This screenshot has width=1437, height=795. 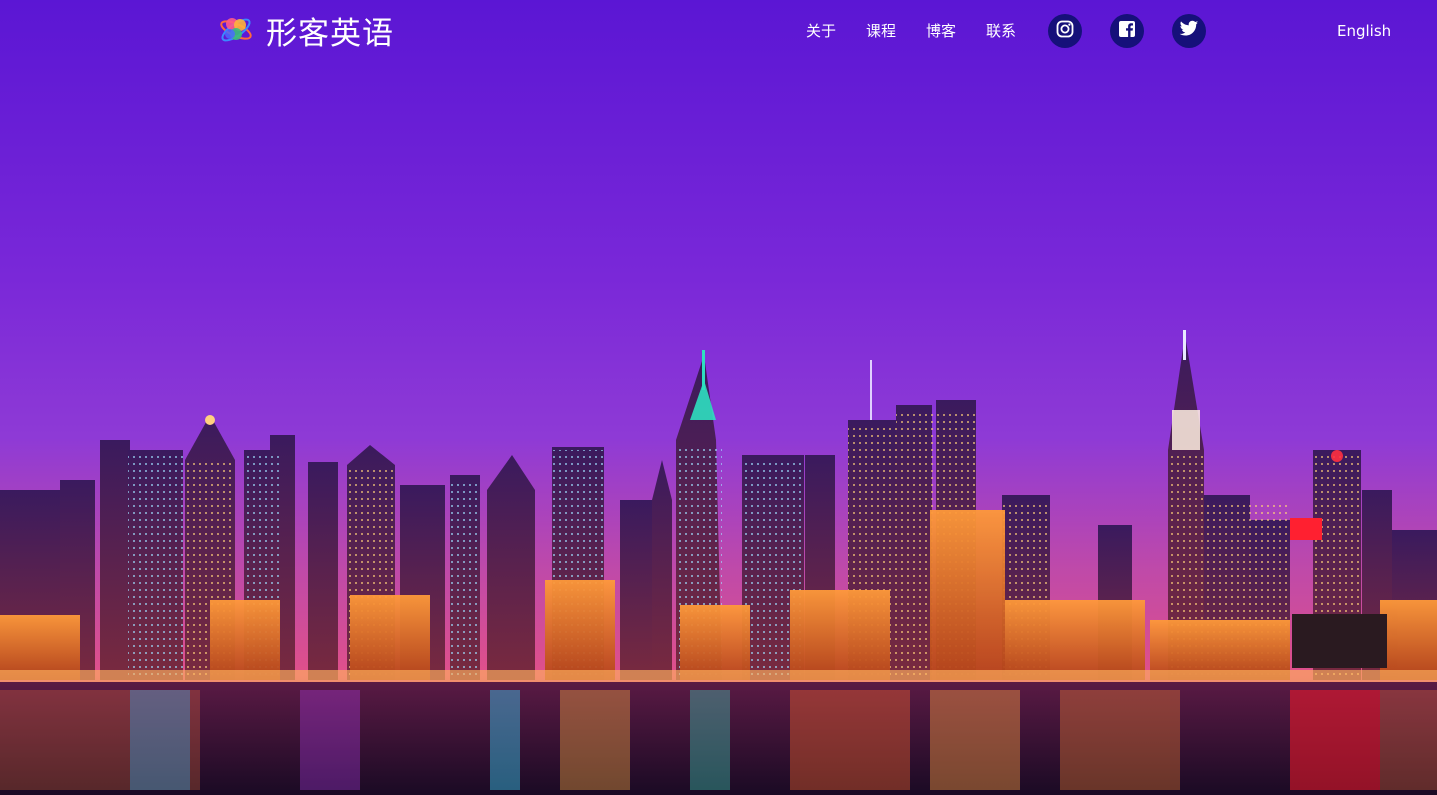 I want to click on instagram-icon, so click(x=1065, y=31).